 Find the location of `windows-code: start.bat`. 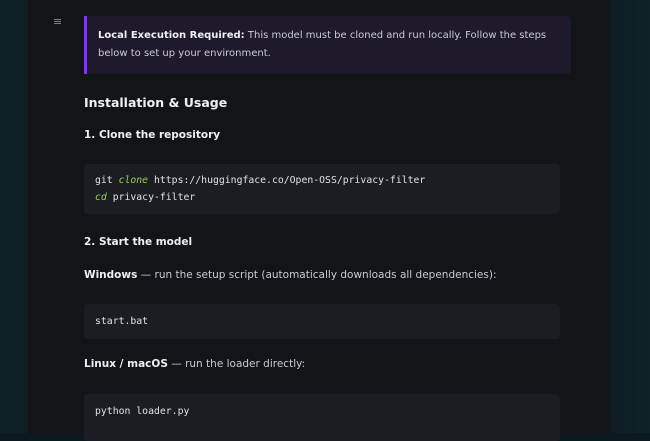

windows-code: start.bat is located at coordinates (122, 321).